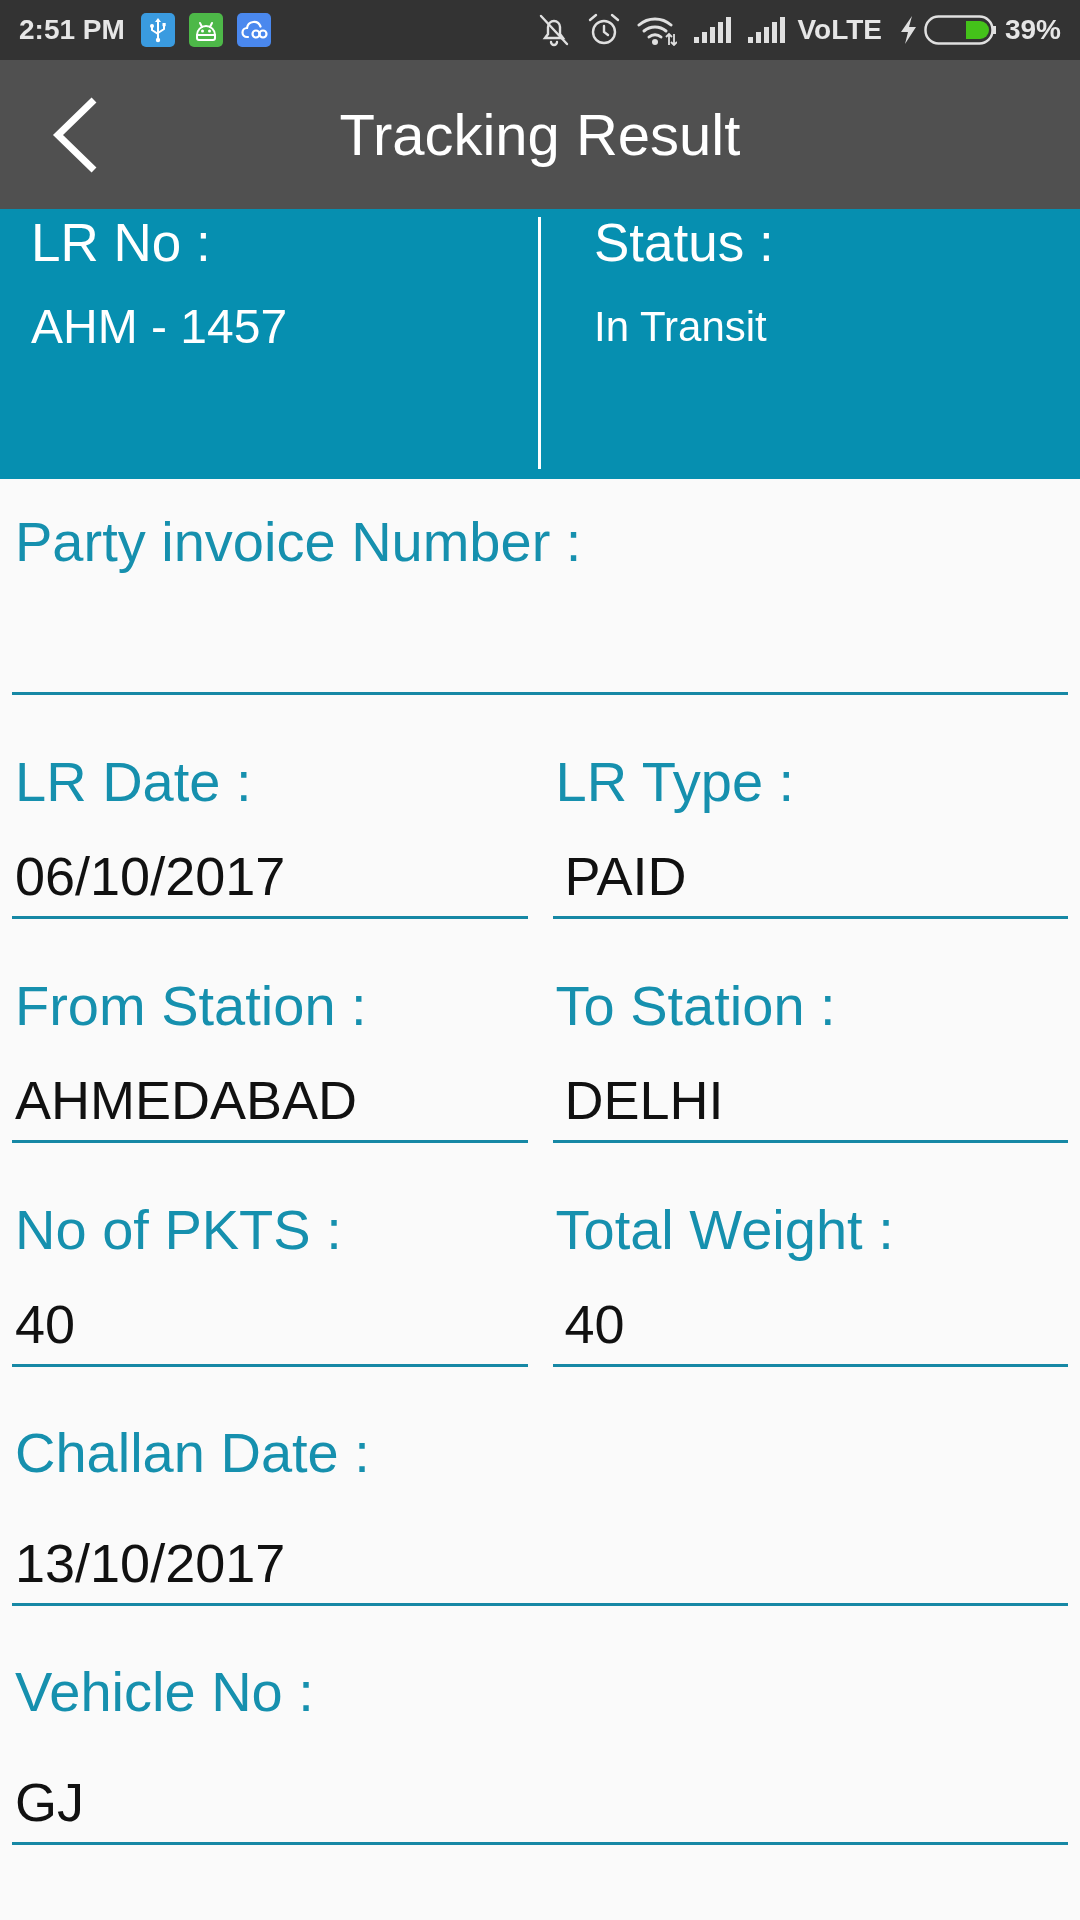  What do you see at coordinates (674, 782) in the screenshot?
I see `field-label: LR Type :` at bounding box center [674, 782].